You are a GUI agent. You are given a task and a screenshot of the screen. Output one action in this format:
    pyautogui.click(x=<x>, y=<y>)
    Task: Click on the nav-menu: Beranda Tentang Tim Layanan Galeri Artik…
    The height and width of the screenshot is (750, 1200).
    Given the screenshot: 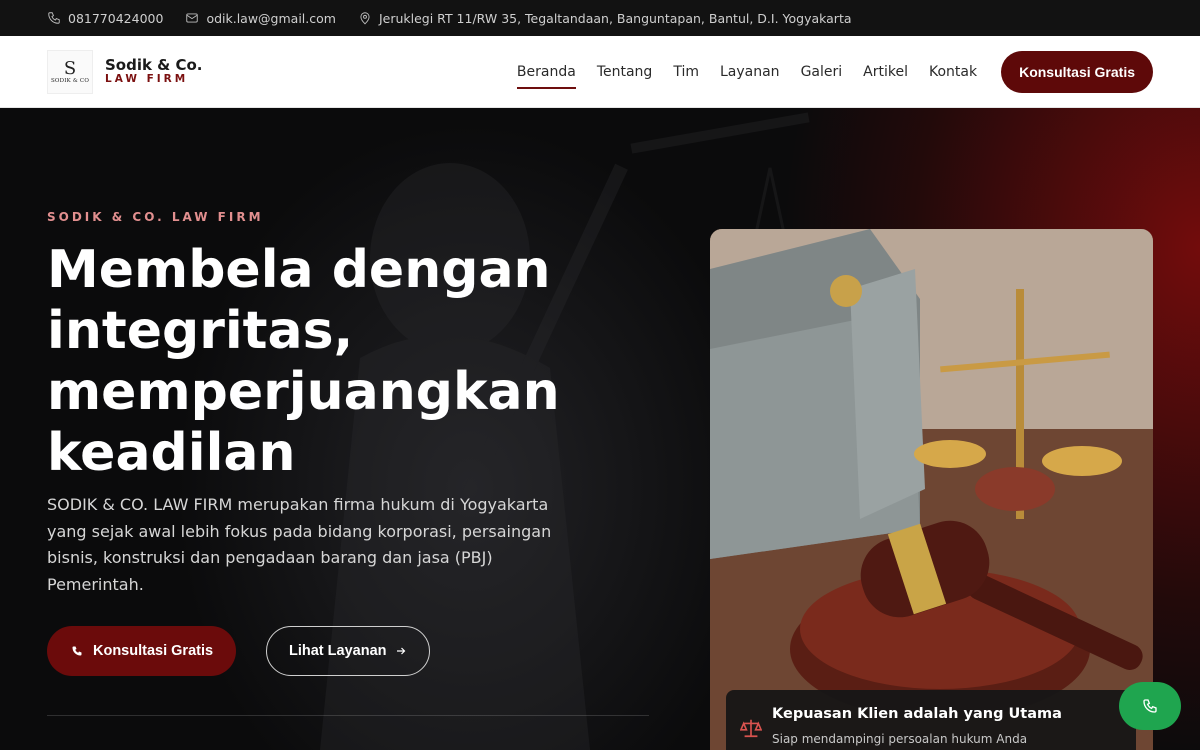 What is the action you would take?
    pyautogui.click(x=746, y=72)
    